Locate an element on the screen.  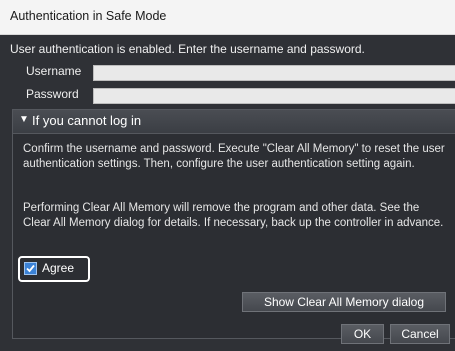
cancel-button: Cancel is located at coordinates (420, 334).